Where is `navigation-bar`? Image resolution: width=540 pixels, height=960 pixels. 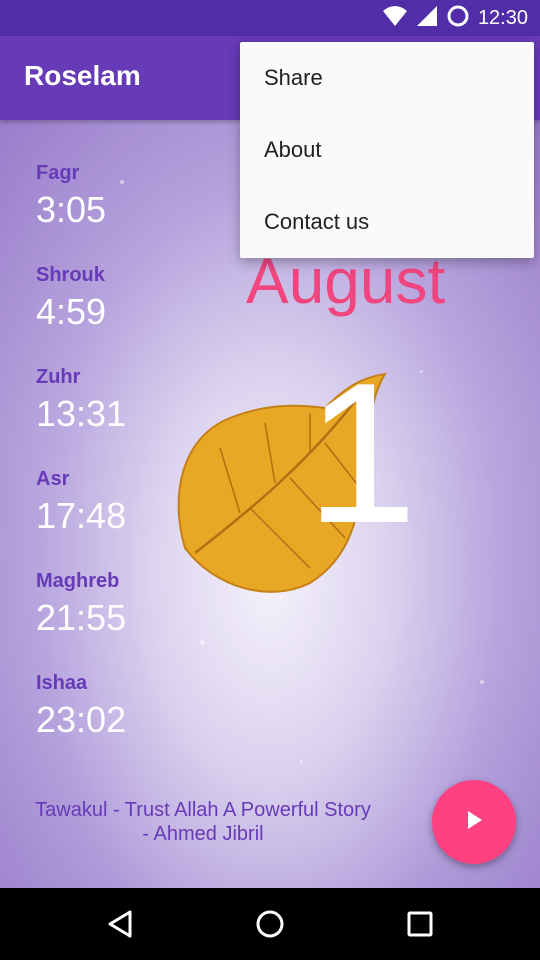
navigation-bar is located at coordinates (270, 924).